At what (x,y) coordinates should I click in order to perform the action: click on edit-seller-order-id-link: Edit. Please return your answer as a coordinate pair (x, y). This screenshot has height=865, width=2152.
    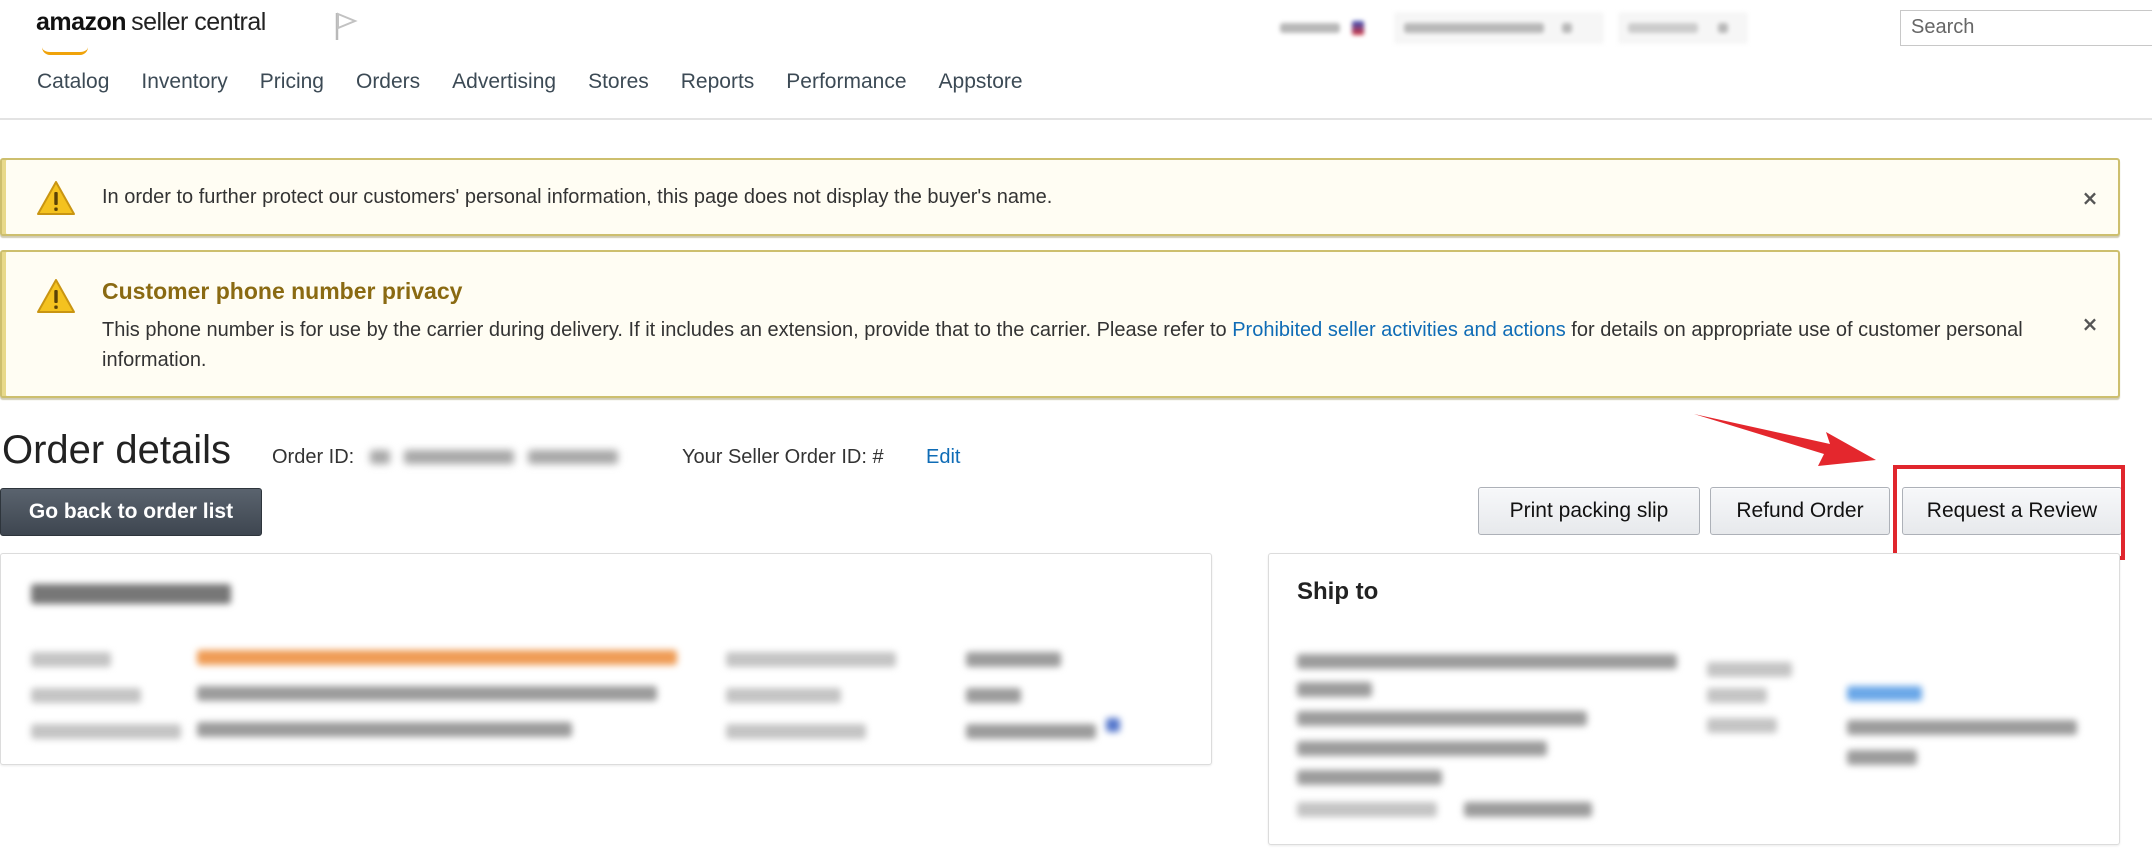
    Looking at the image, I should click on (943, 457).